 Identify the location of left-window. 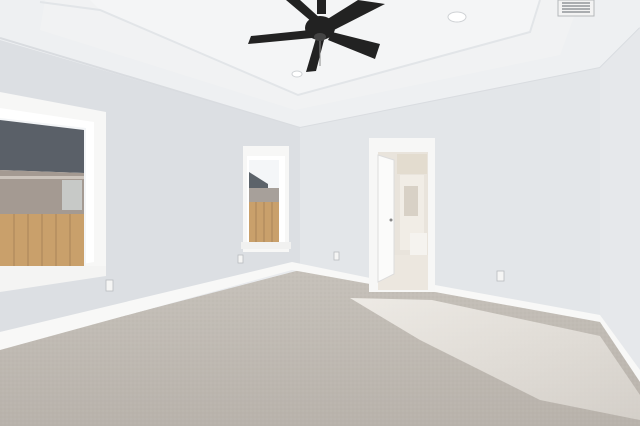
(53, 192).